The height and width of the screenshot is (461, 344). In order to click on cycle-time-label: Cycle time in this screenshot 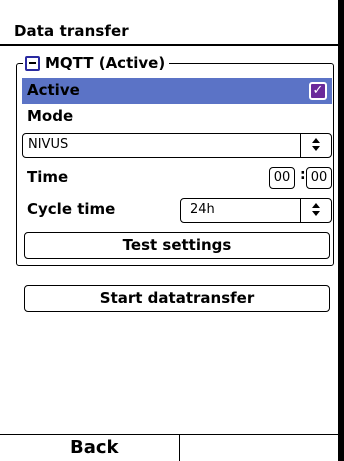, I will do `click(71, 209)`.